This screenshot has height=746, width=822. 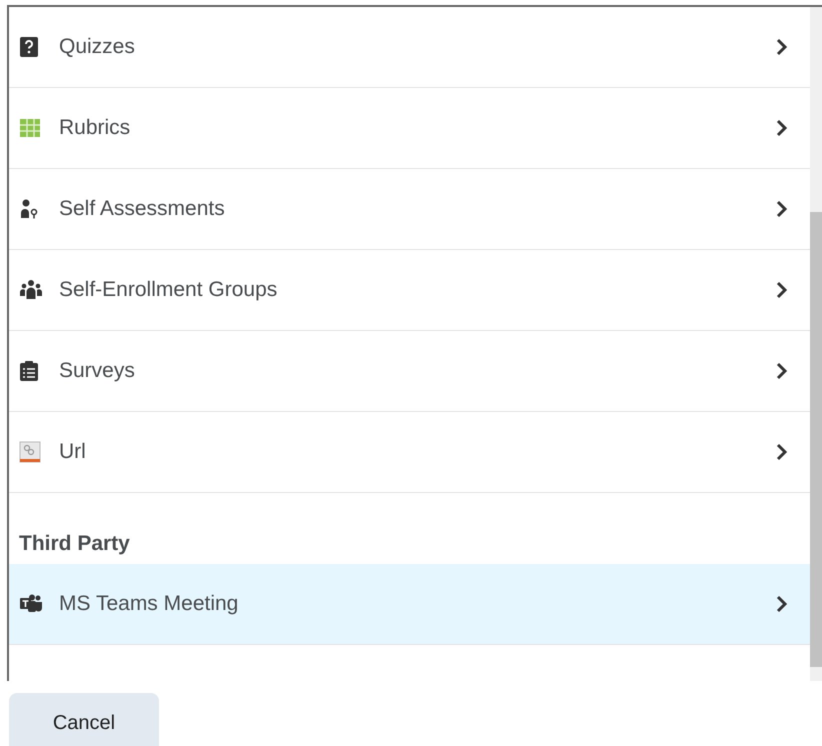 I want to click on section-heading: Third Party, so click(x=74, y=544).